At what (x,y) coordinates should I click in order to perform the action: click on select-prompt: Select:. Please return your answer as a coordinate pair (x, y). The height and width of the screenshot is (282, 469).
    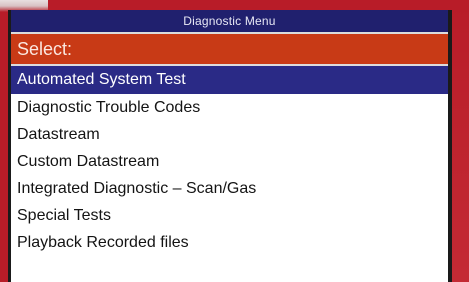
    Looking at the image, I should click on (229, 49).